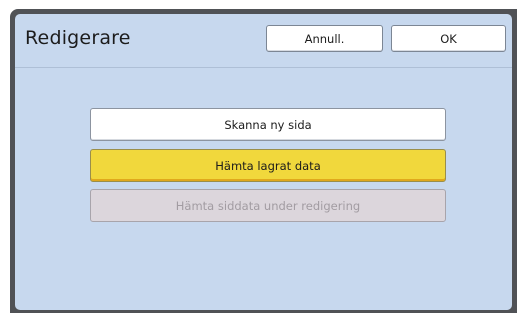  What do you see at coordinates (268, 205) in the screenshot?
I see `load-page-data-under-editing-button: Hämta siddata under redigering` at bounding box center [268, 205].